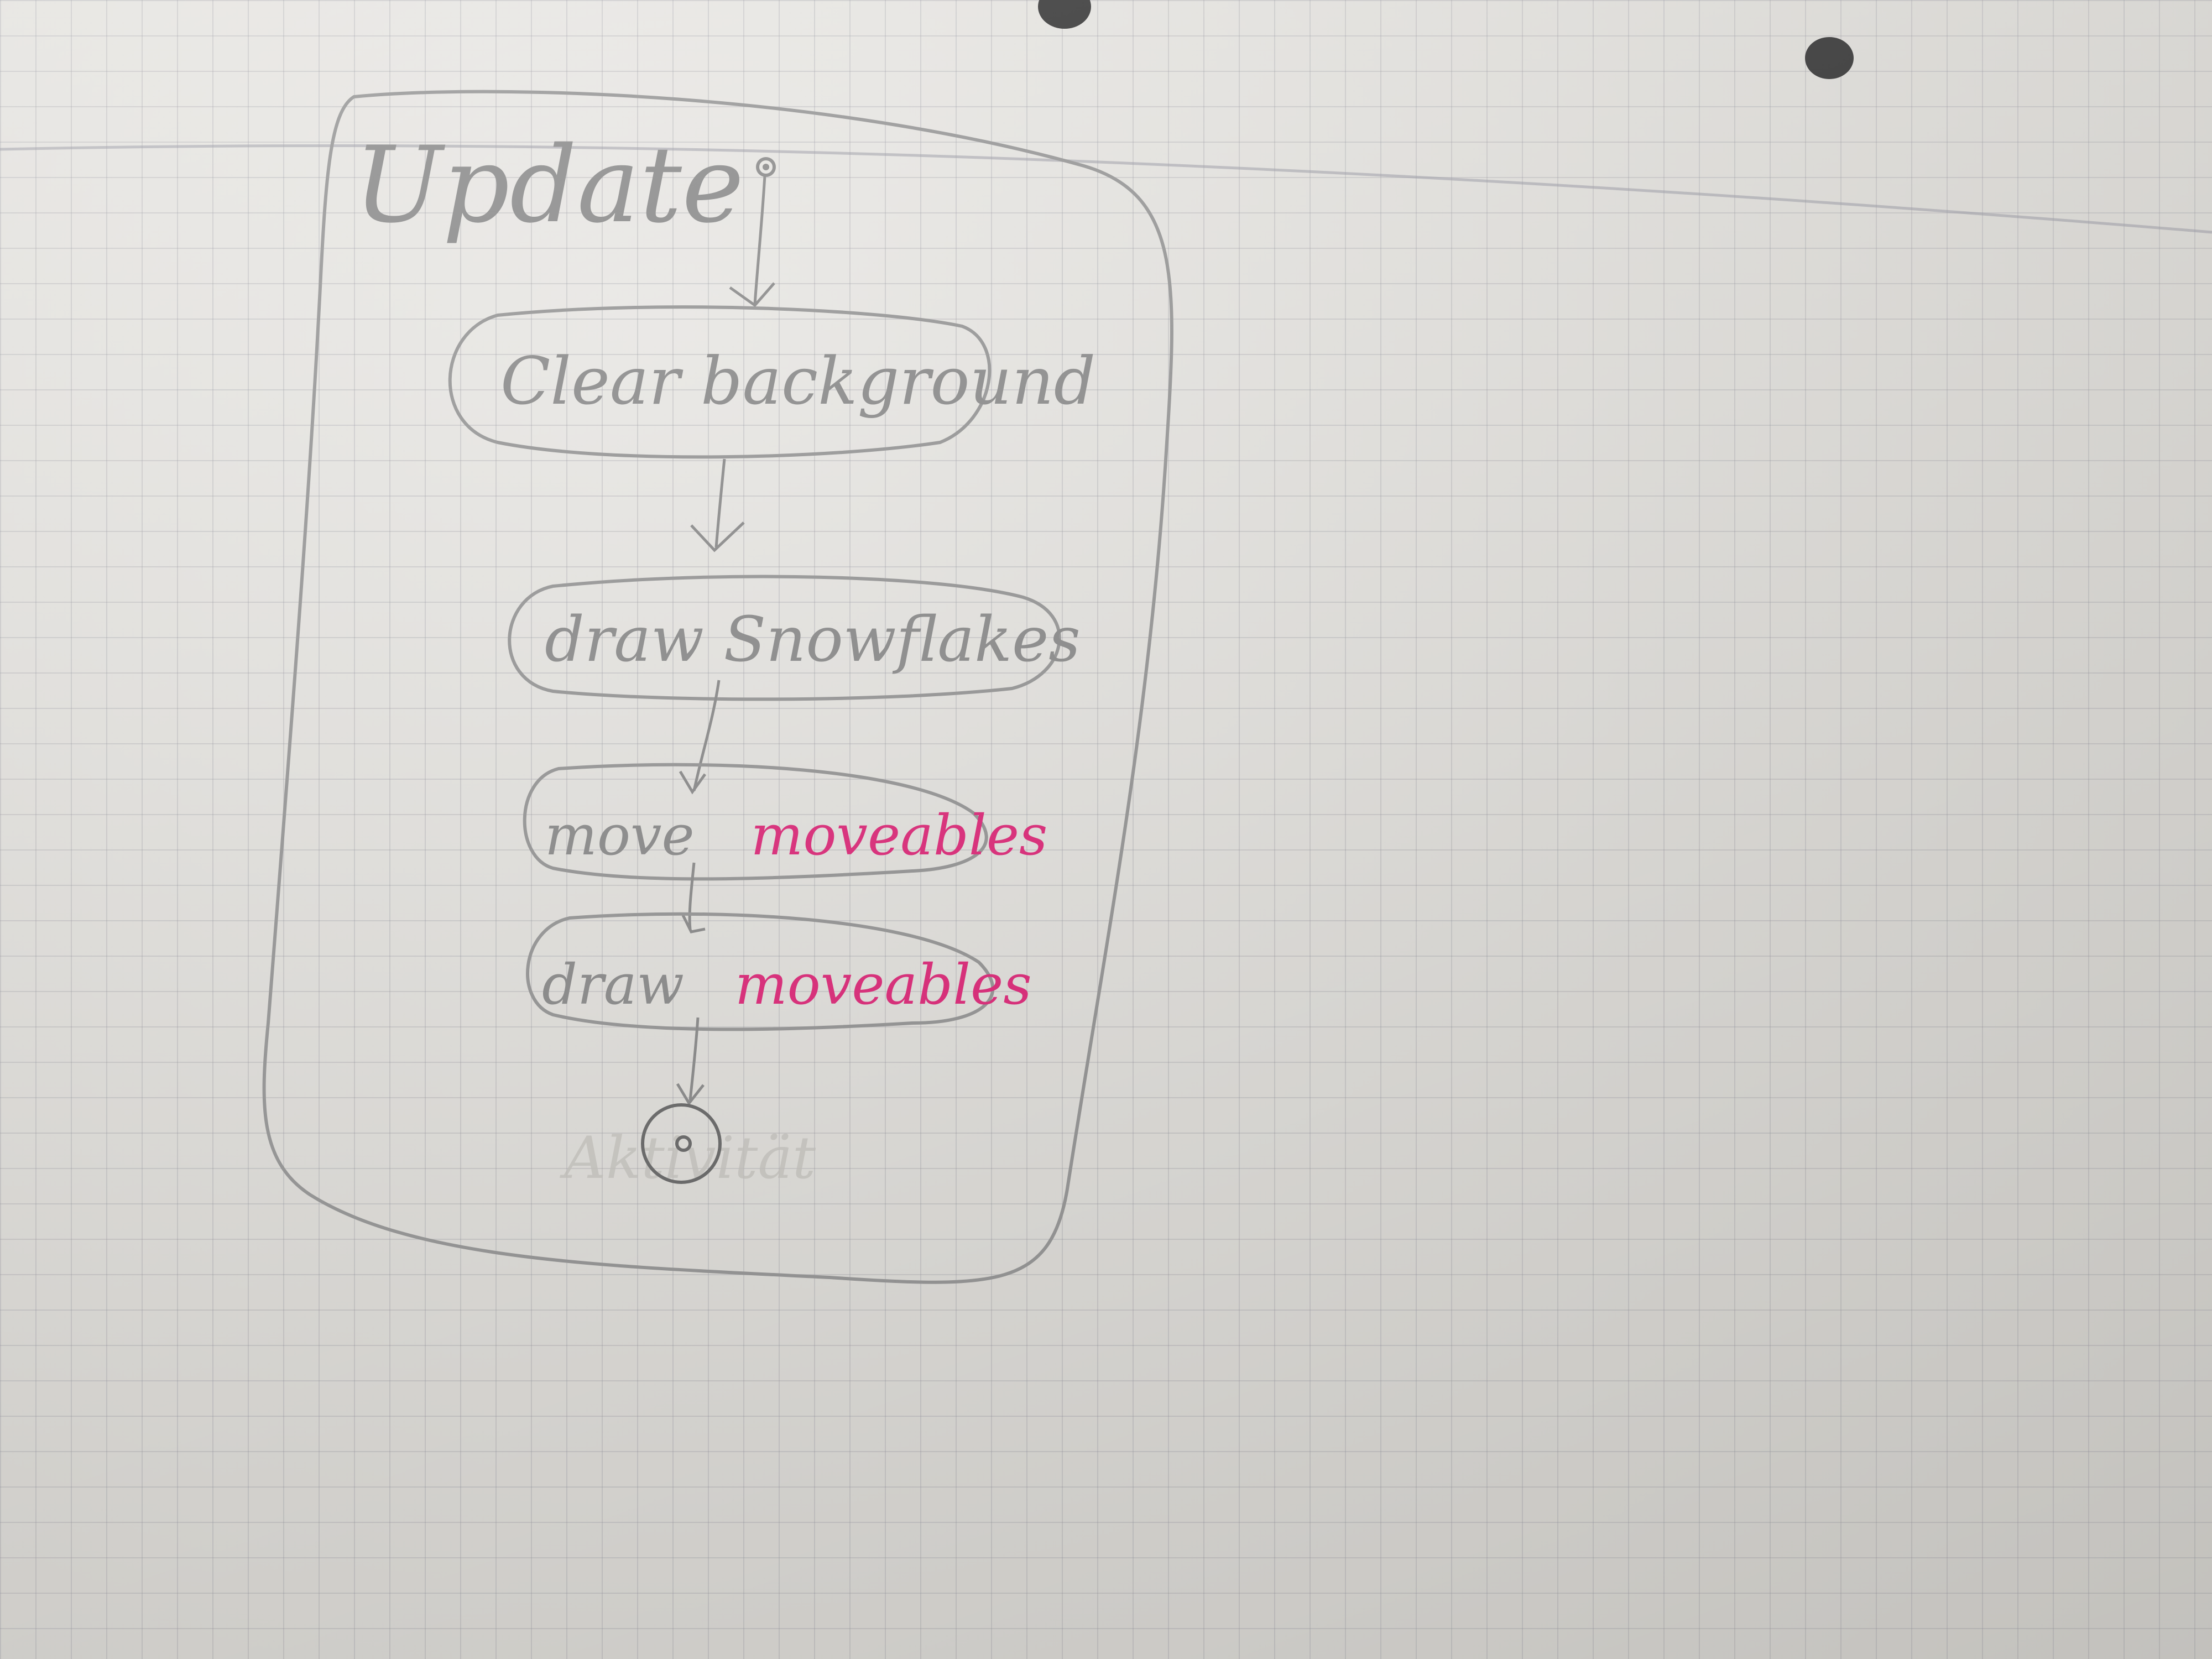 The width and height of the screenshot is (2212, 1659). Describe the element at coordinates (766, 167) in the screenshot. I see `start-node-dot` at that location.